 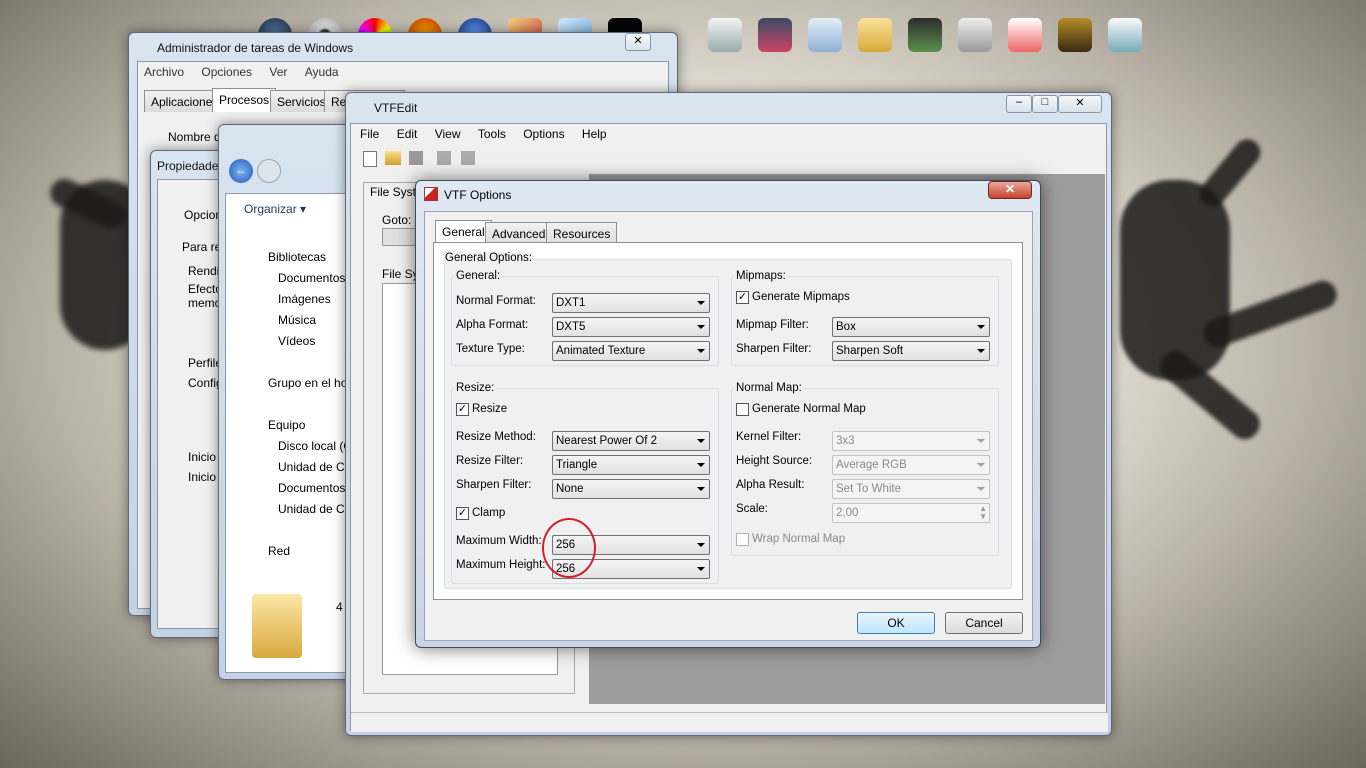 I want to click on organize-button: Organizar ▾, so click(x=275, y=209).